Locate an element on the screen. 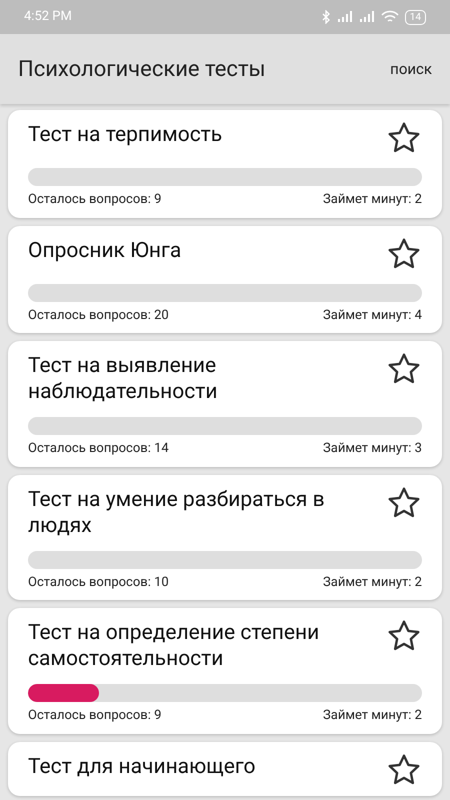  test-card: Тест для начинающего is located at coordinates (225, 769).